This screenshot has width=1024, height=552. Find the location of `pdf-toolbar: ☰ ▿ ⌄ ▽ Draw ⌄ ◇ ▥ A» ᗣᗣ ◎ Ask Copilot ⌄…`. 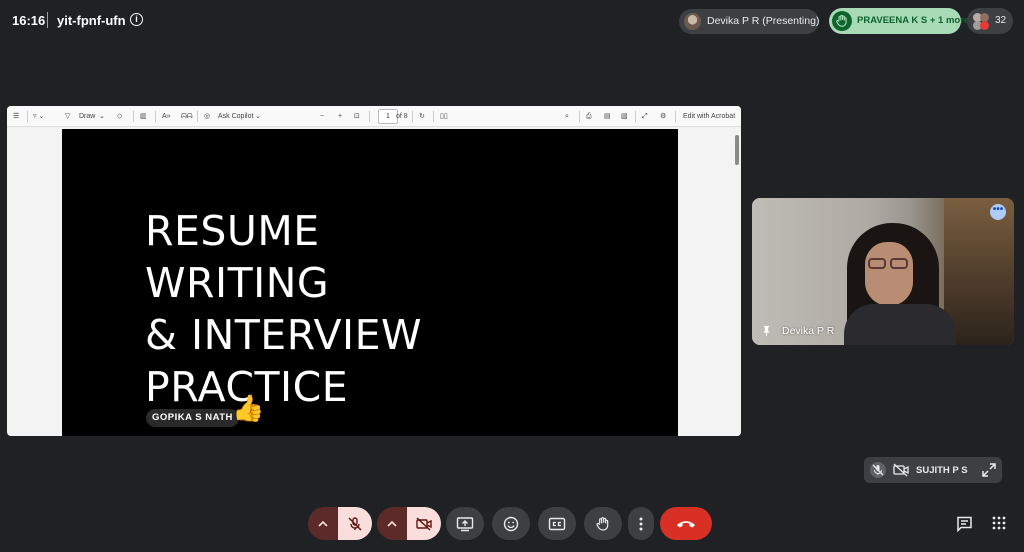

pdf-toolbar: ☰ ▿ ⌄ ▽ Draw ⌄ ◇ ▥ A» ᗣᗣ ◎ Ask Copilot ⌄… is located at coordinates (374, 116).